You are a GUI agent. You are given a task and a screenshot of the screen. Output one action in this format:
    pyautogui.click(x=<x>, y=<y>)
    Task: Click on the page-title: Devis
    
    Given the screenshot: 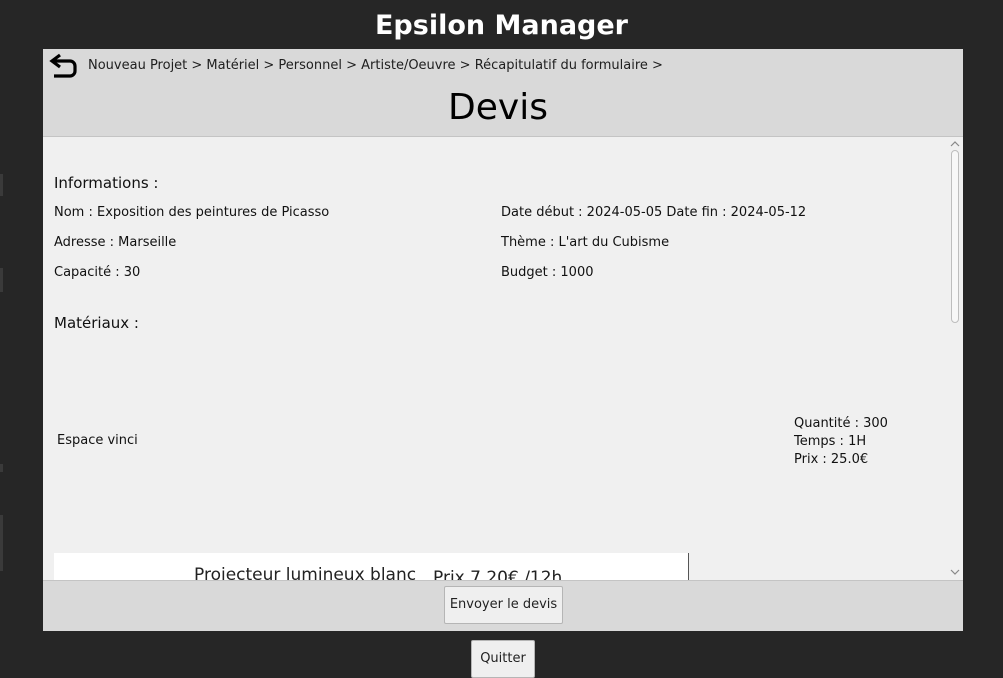 What is the action you would take?
    pyautogui.click(x=498, y=107)
    